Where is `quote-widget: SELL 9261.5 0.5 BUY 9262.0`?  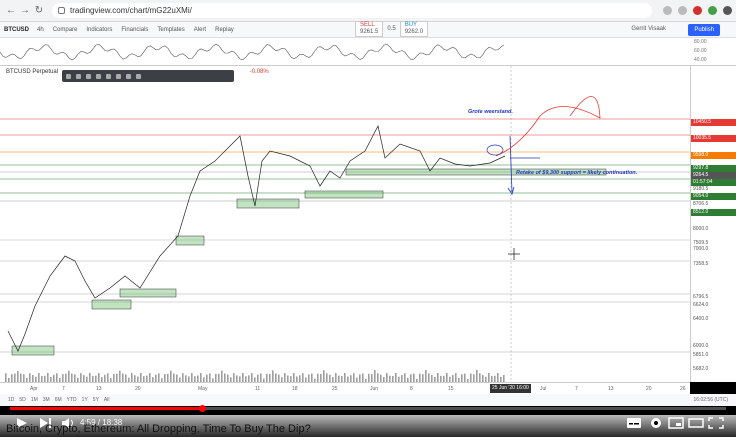 quote-widget: SELL 9261.5 0.5 BUY 9262.0 is located at coordinates (392, 29).